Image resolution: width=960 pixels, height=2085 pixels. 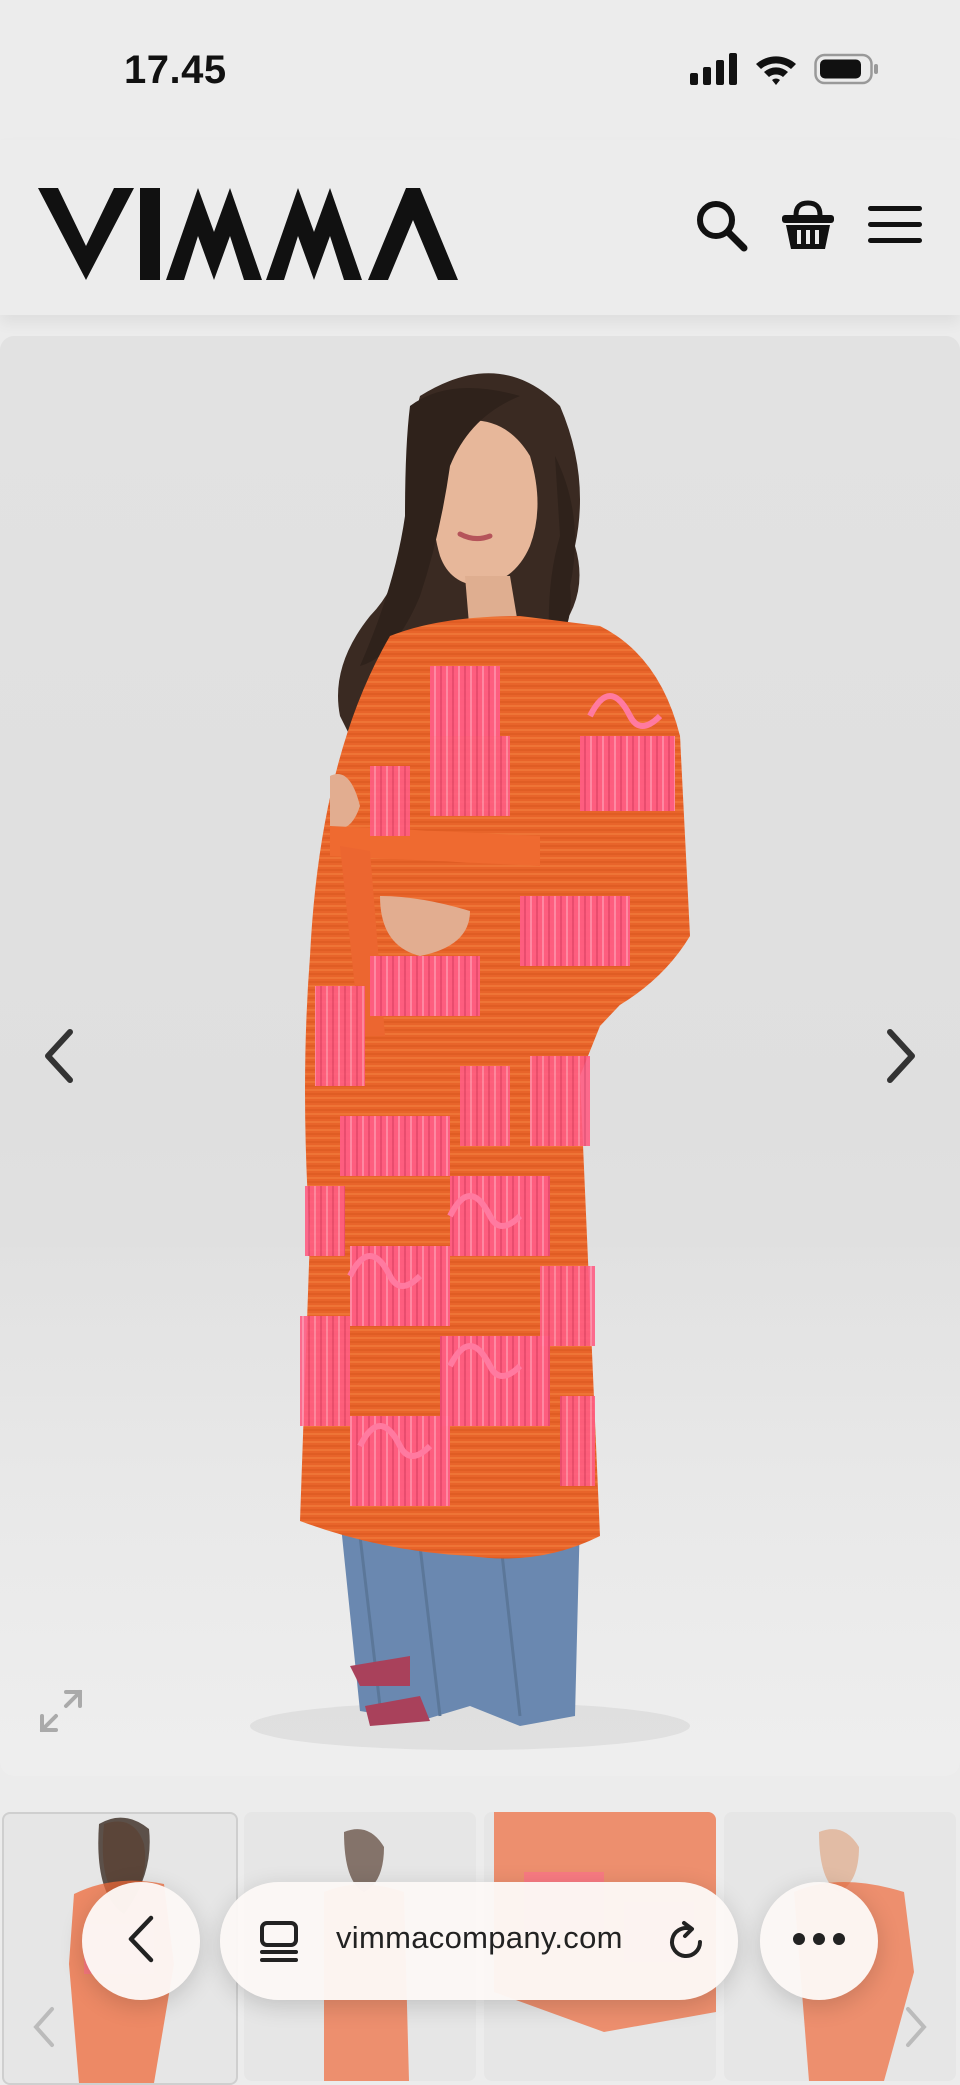 I want to click on site-header, so click(x=480, y=227).